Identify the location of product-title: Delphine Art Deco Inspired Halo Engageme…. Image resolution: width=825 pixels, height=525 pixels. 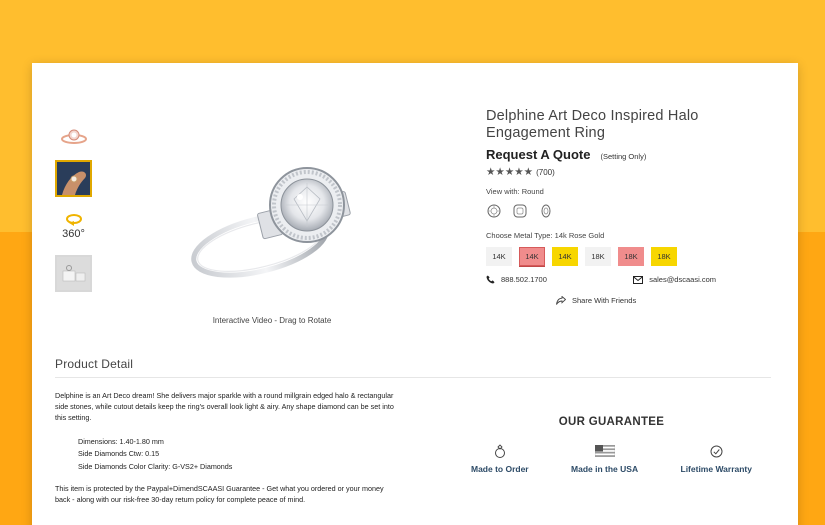
(592, 124).